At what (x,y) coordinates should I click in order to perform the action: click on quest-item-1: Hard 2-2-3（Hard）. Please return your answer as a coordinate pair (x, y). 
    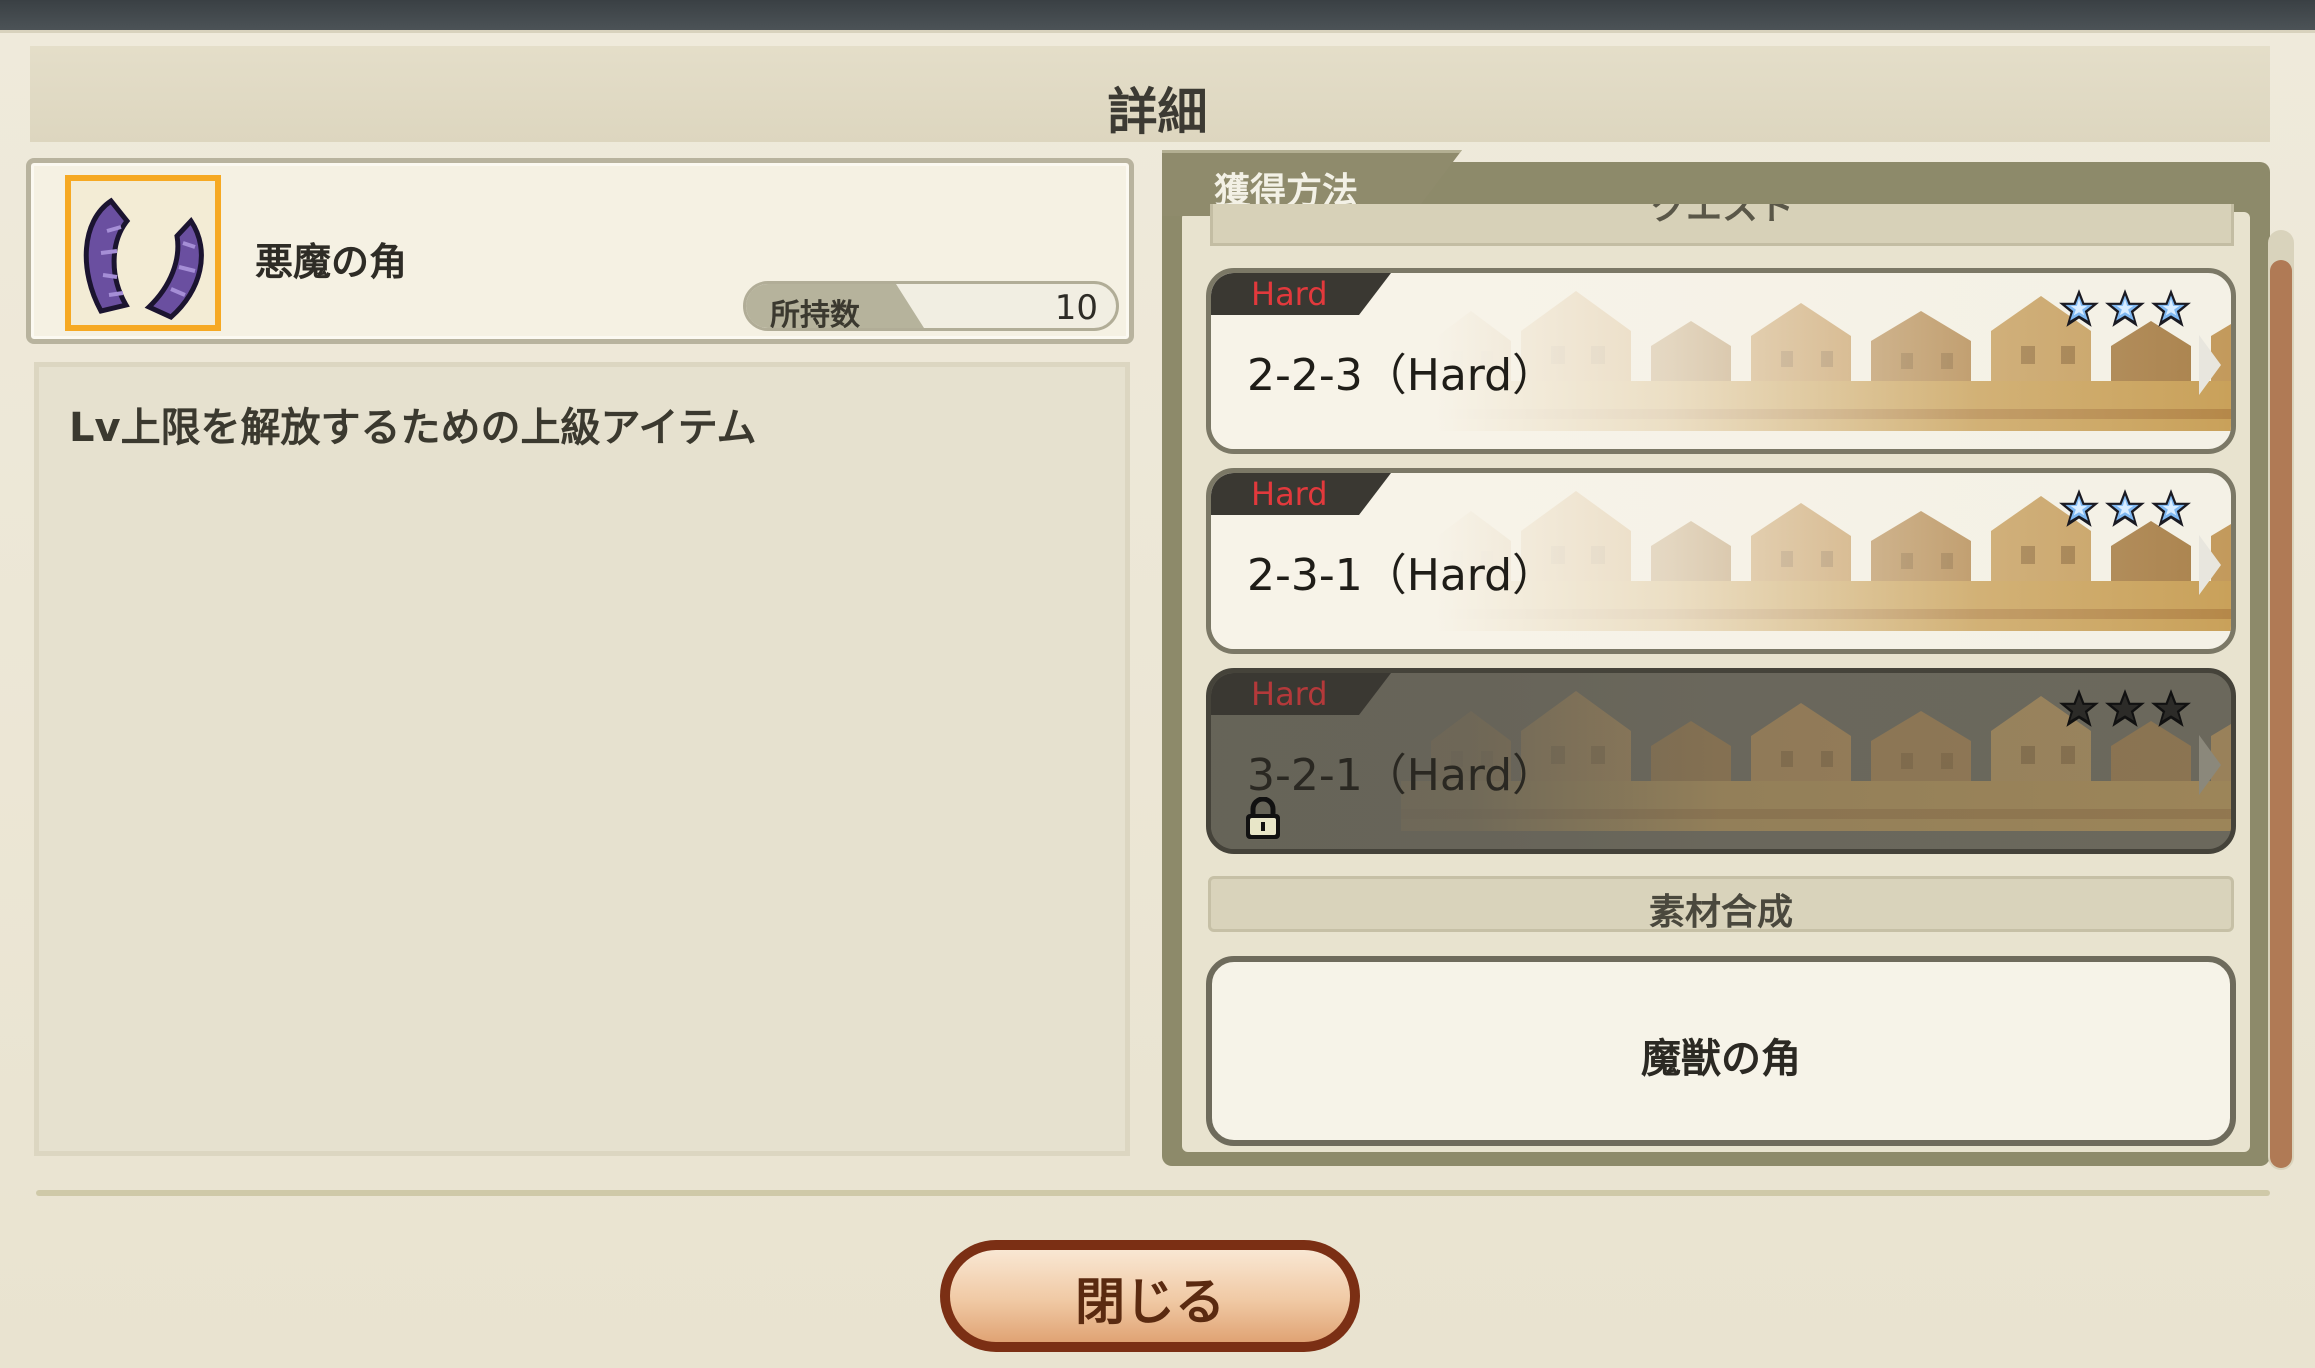
    Looking at the image, I should click on (1721, 361).